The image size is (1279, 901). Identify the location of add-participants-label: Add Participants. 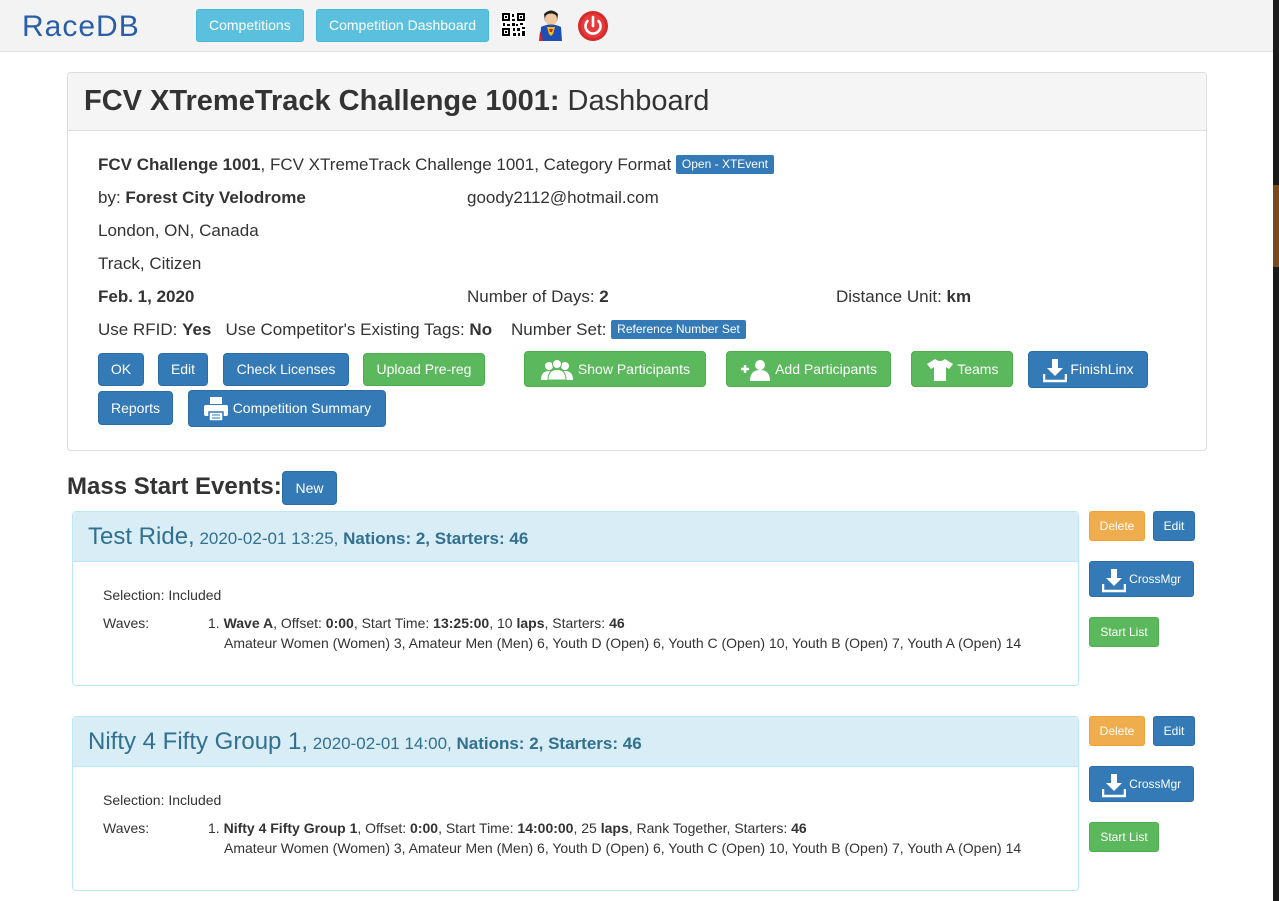
(826, 369).